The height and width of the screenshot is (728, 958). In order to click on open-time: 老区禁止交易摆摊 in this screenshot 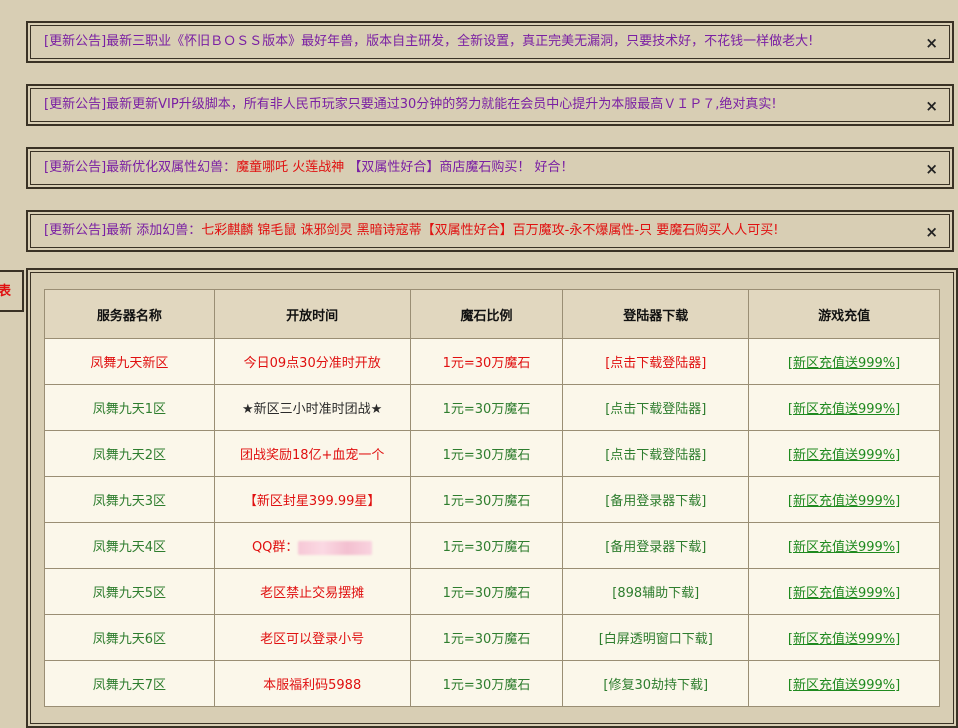, I will do `click(312, 591)`.